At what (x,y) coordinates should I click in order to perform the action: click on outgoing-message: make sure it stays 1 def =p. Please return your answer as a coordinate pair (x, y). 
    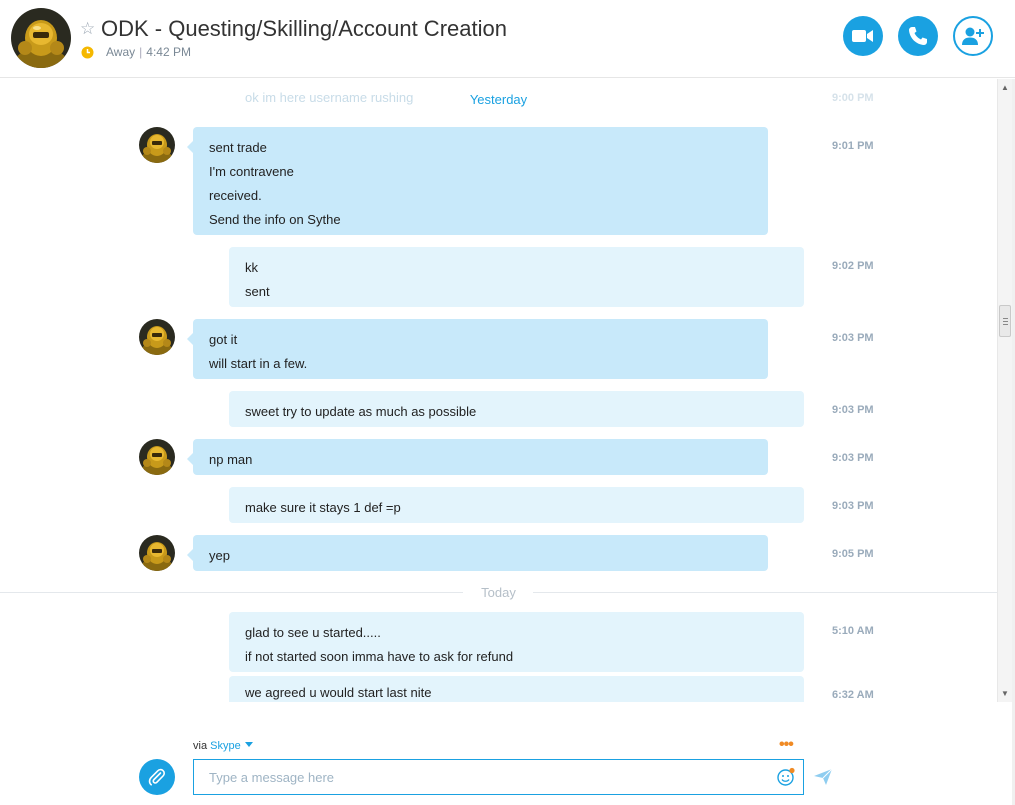
    Looking at the image, I should click on (516, 505).